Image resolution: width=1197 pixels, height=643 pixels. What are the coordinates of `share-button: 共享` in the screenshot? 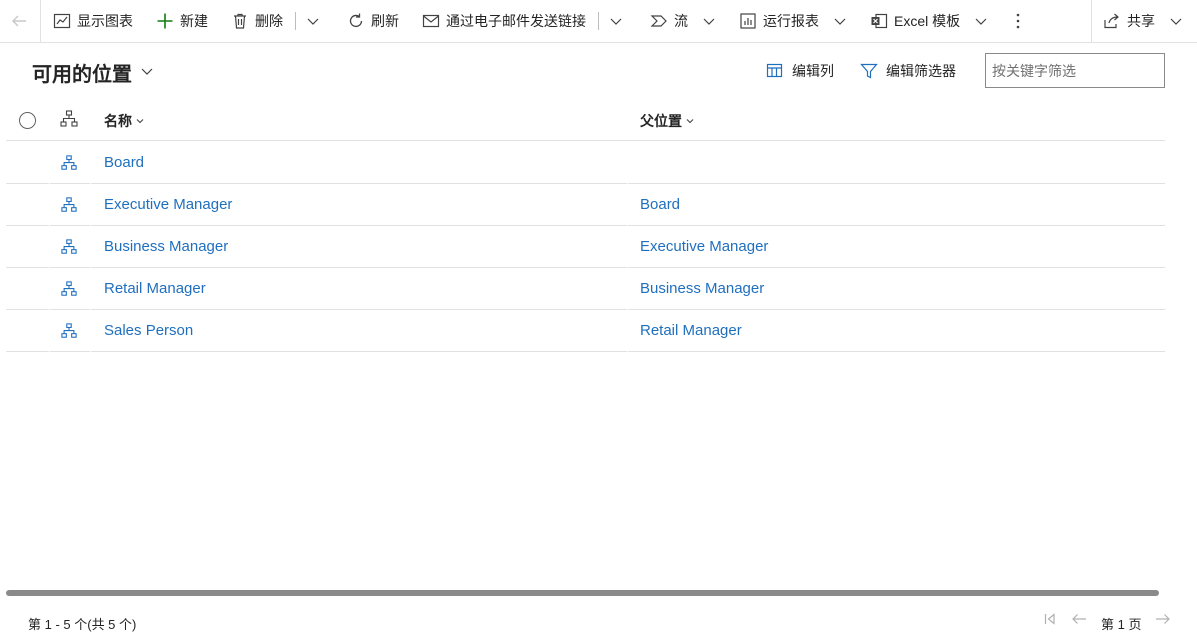 It's located at (1143, 21).